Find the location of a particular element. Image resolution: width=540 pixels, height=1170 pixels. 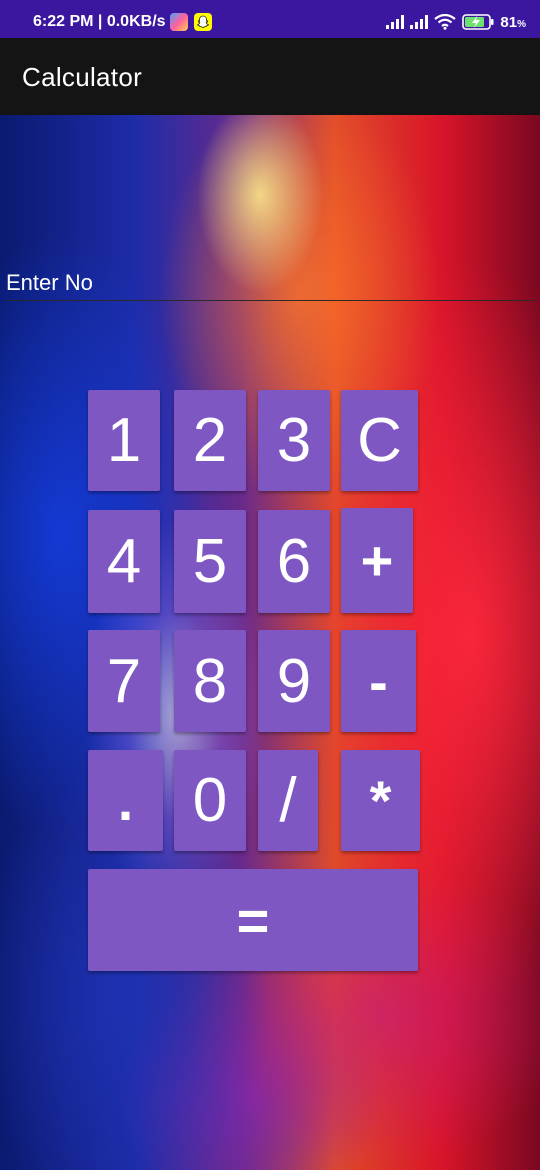

key-5: 5 is located at coordinates (210, 561).